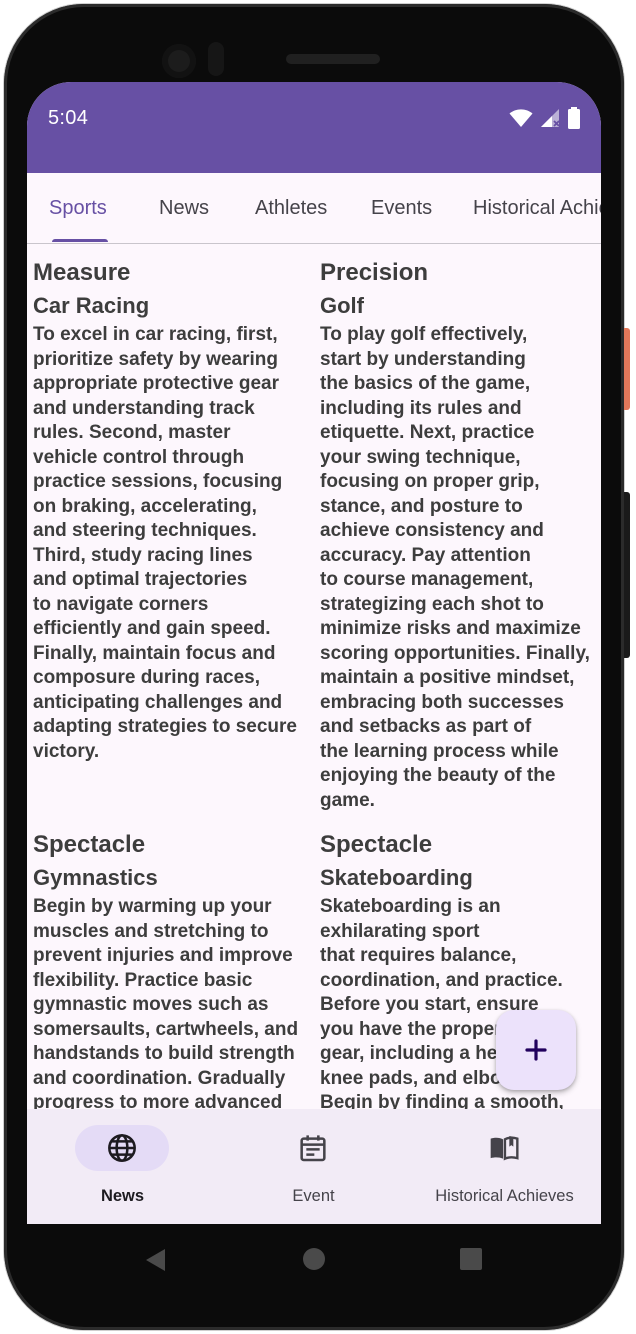 The height and width of the screenshot is (1334, 636). Describe the element at coordinates (396, 877) in the screenshot. I see `card-subtitle: Skateboarding` at that location.